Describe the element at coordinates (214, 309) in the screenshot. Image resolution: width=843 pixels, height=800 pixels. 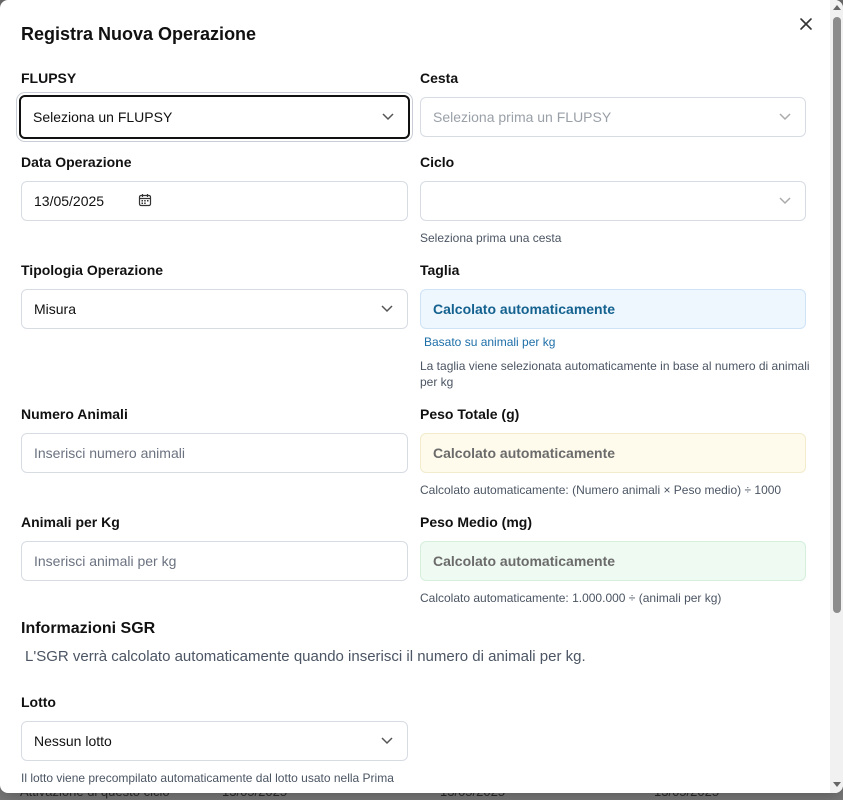
I see `tipologia-select: Misura` at that location.